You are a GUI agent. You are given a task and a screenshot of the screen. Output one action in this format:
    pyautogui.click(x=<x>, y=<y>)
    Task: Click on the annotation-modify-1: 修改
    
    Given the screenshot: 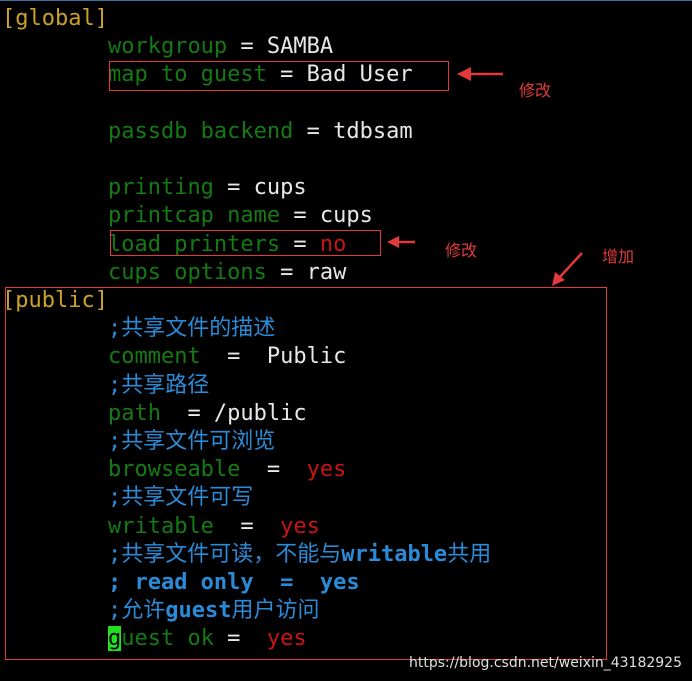 What is the action you would take?
    pyautogui.click(x=535, y=90)
    